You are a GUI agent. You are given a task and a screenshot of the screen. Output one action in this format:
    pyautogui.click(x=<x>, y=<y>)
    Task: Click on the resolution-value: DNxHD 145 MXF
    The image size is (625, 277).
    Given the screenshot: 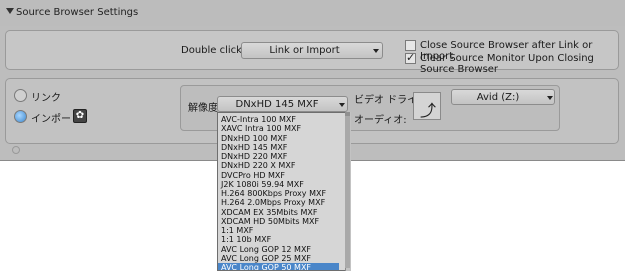 What is the action you would take?
    pyautogui.click(x=277, y=104)
    